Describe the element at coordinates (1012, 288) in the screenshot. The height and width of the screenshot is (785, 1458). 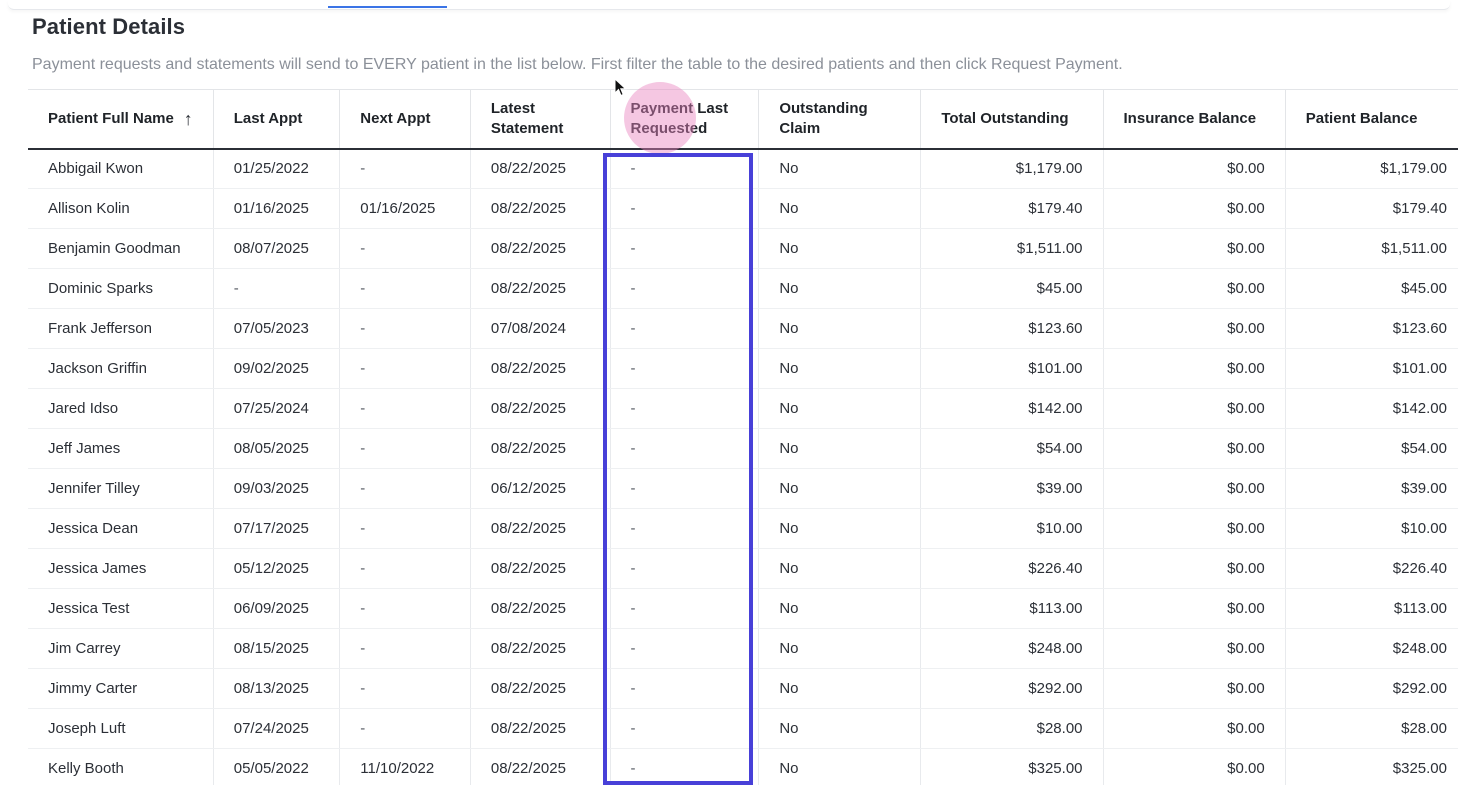
I see `cell-total-outstanding: $45.00` at that location.